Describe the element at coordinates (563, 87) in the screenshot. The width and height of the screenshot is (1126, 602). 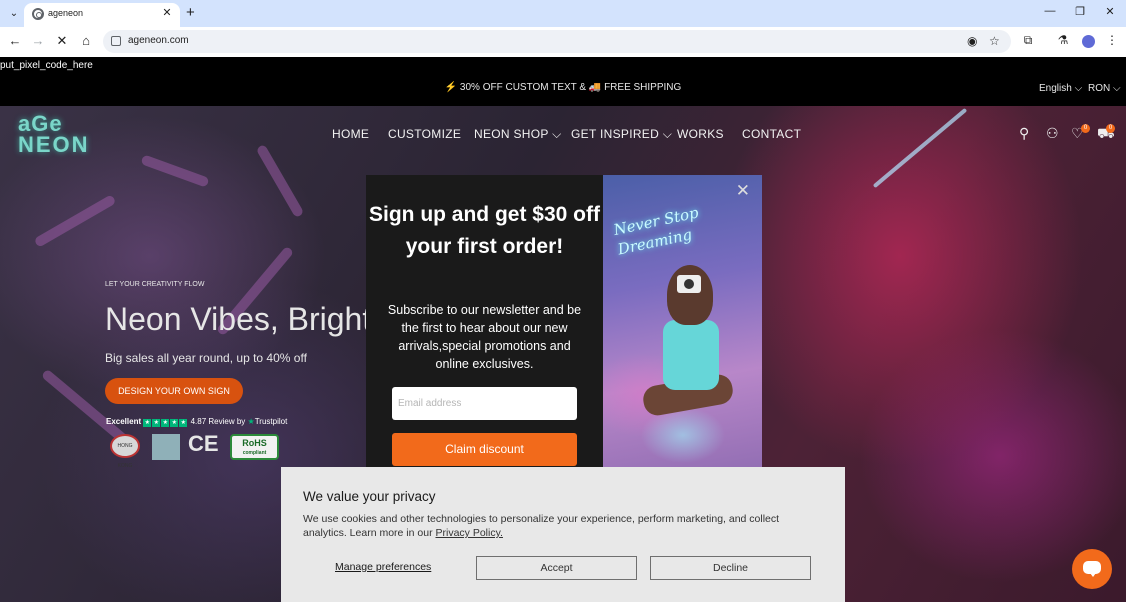
I see `announcement-bar: ⚡ 30% OFF CUSTOM TEXT & 🚚 FREE SHIPPING` at that location.